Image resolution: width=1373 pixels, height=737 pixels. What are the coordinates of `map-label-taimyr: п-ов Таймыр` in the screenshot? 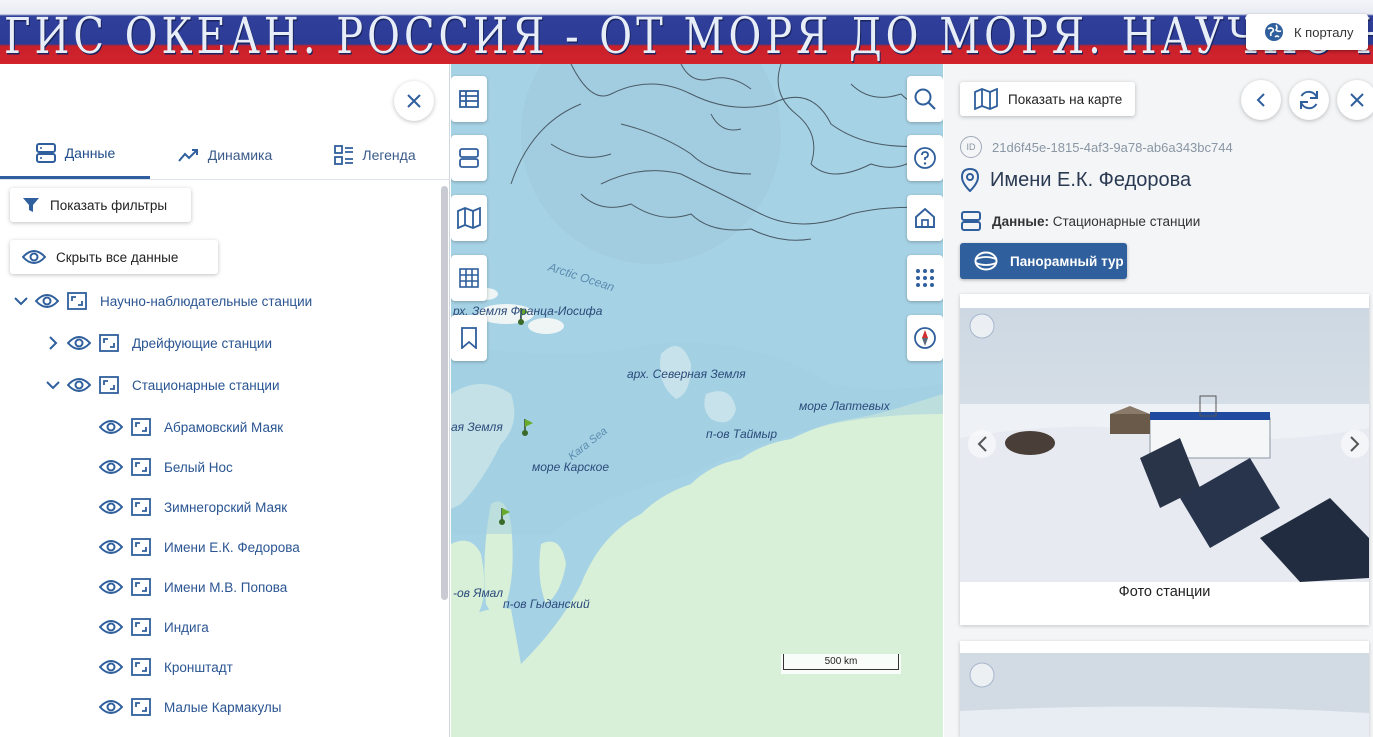 It's located at (742, 434).